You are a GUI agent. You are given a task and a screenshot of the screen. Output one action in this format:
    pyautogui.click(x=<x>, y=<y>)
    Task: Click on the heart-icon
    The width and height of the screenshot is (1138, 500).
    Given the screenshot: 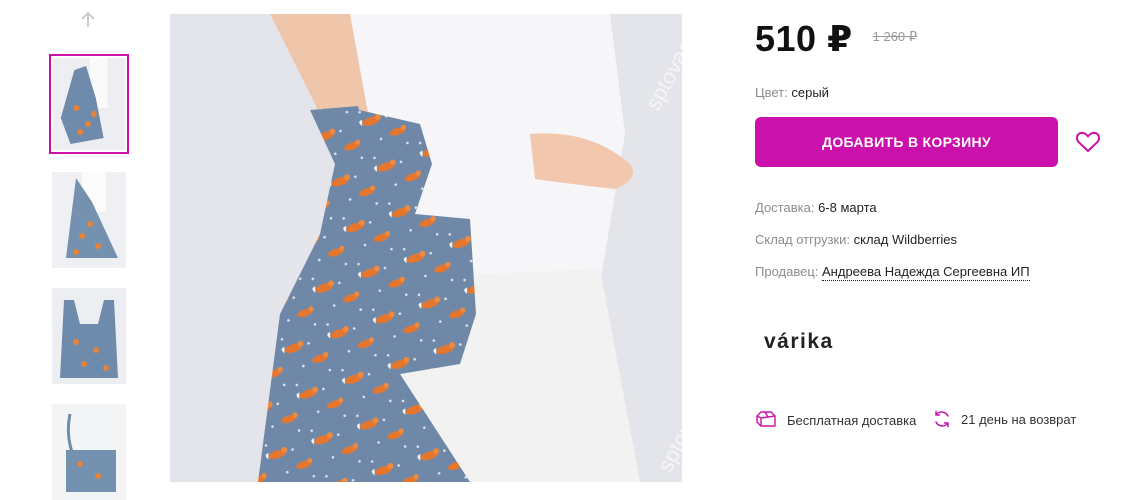 What is the action you would take?
    pyautogui.click(x=1088, y=142)
    